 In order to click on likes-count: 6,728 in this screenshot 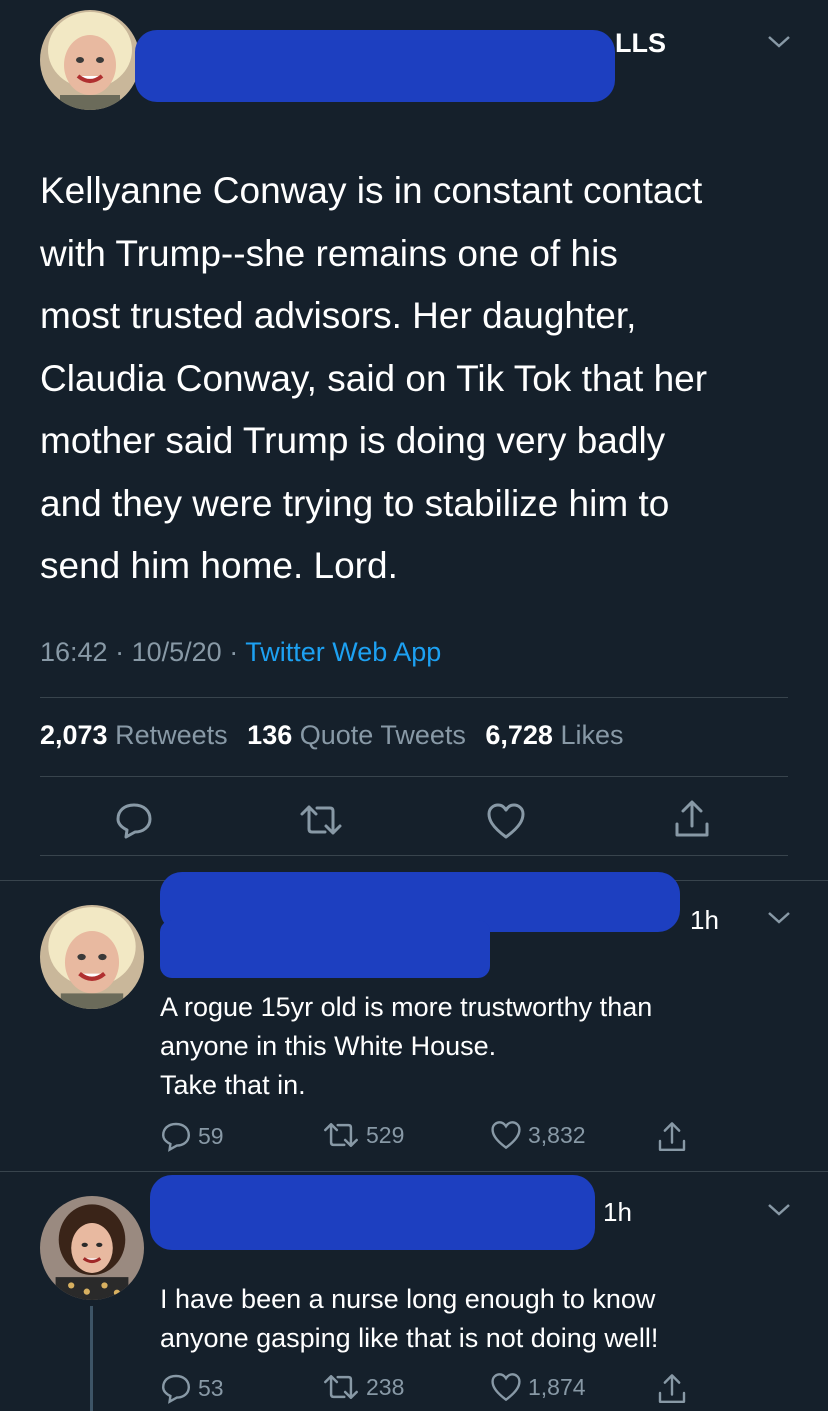, I will do `click(519, 735)`.